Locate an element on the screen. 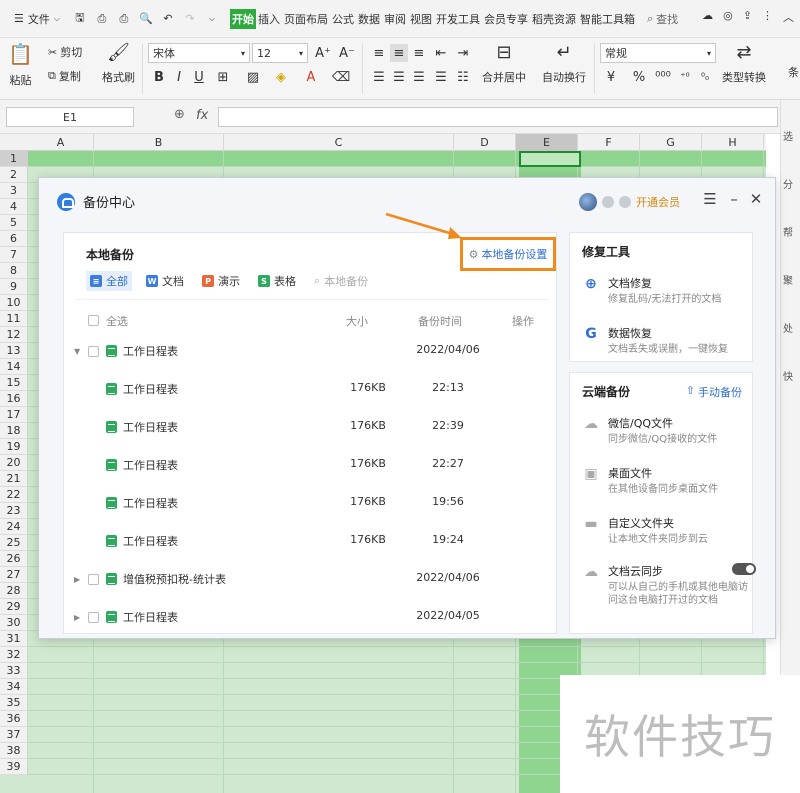 This screenshot has height=793, width=800. row-header-39: 39 is located at coordinates (14, 767).